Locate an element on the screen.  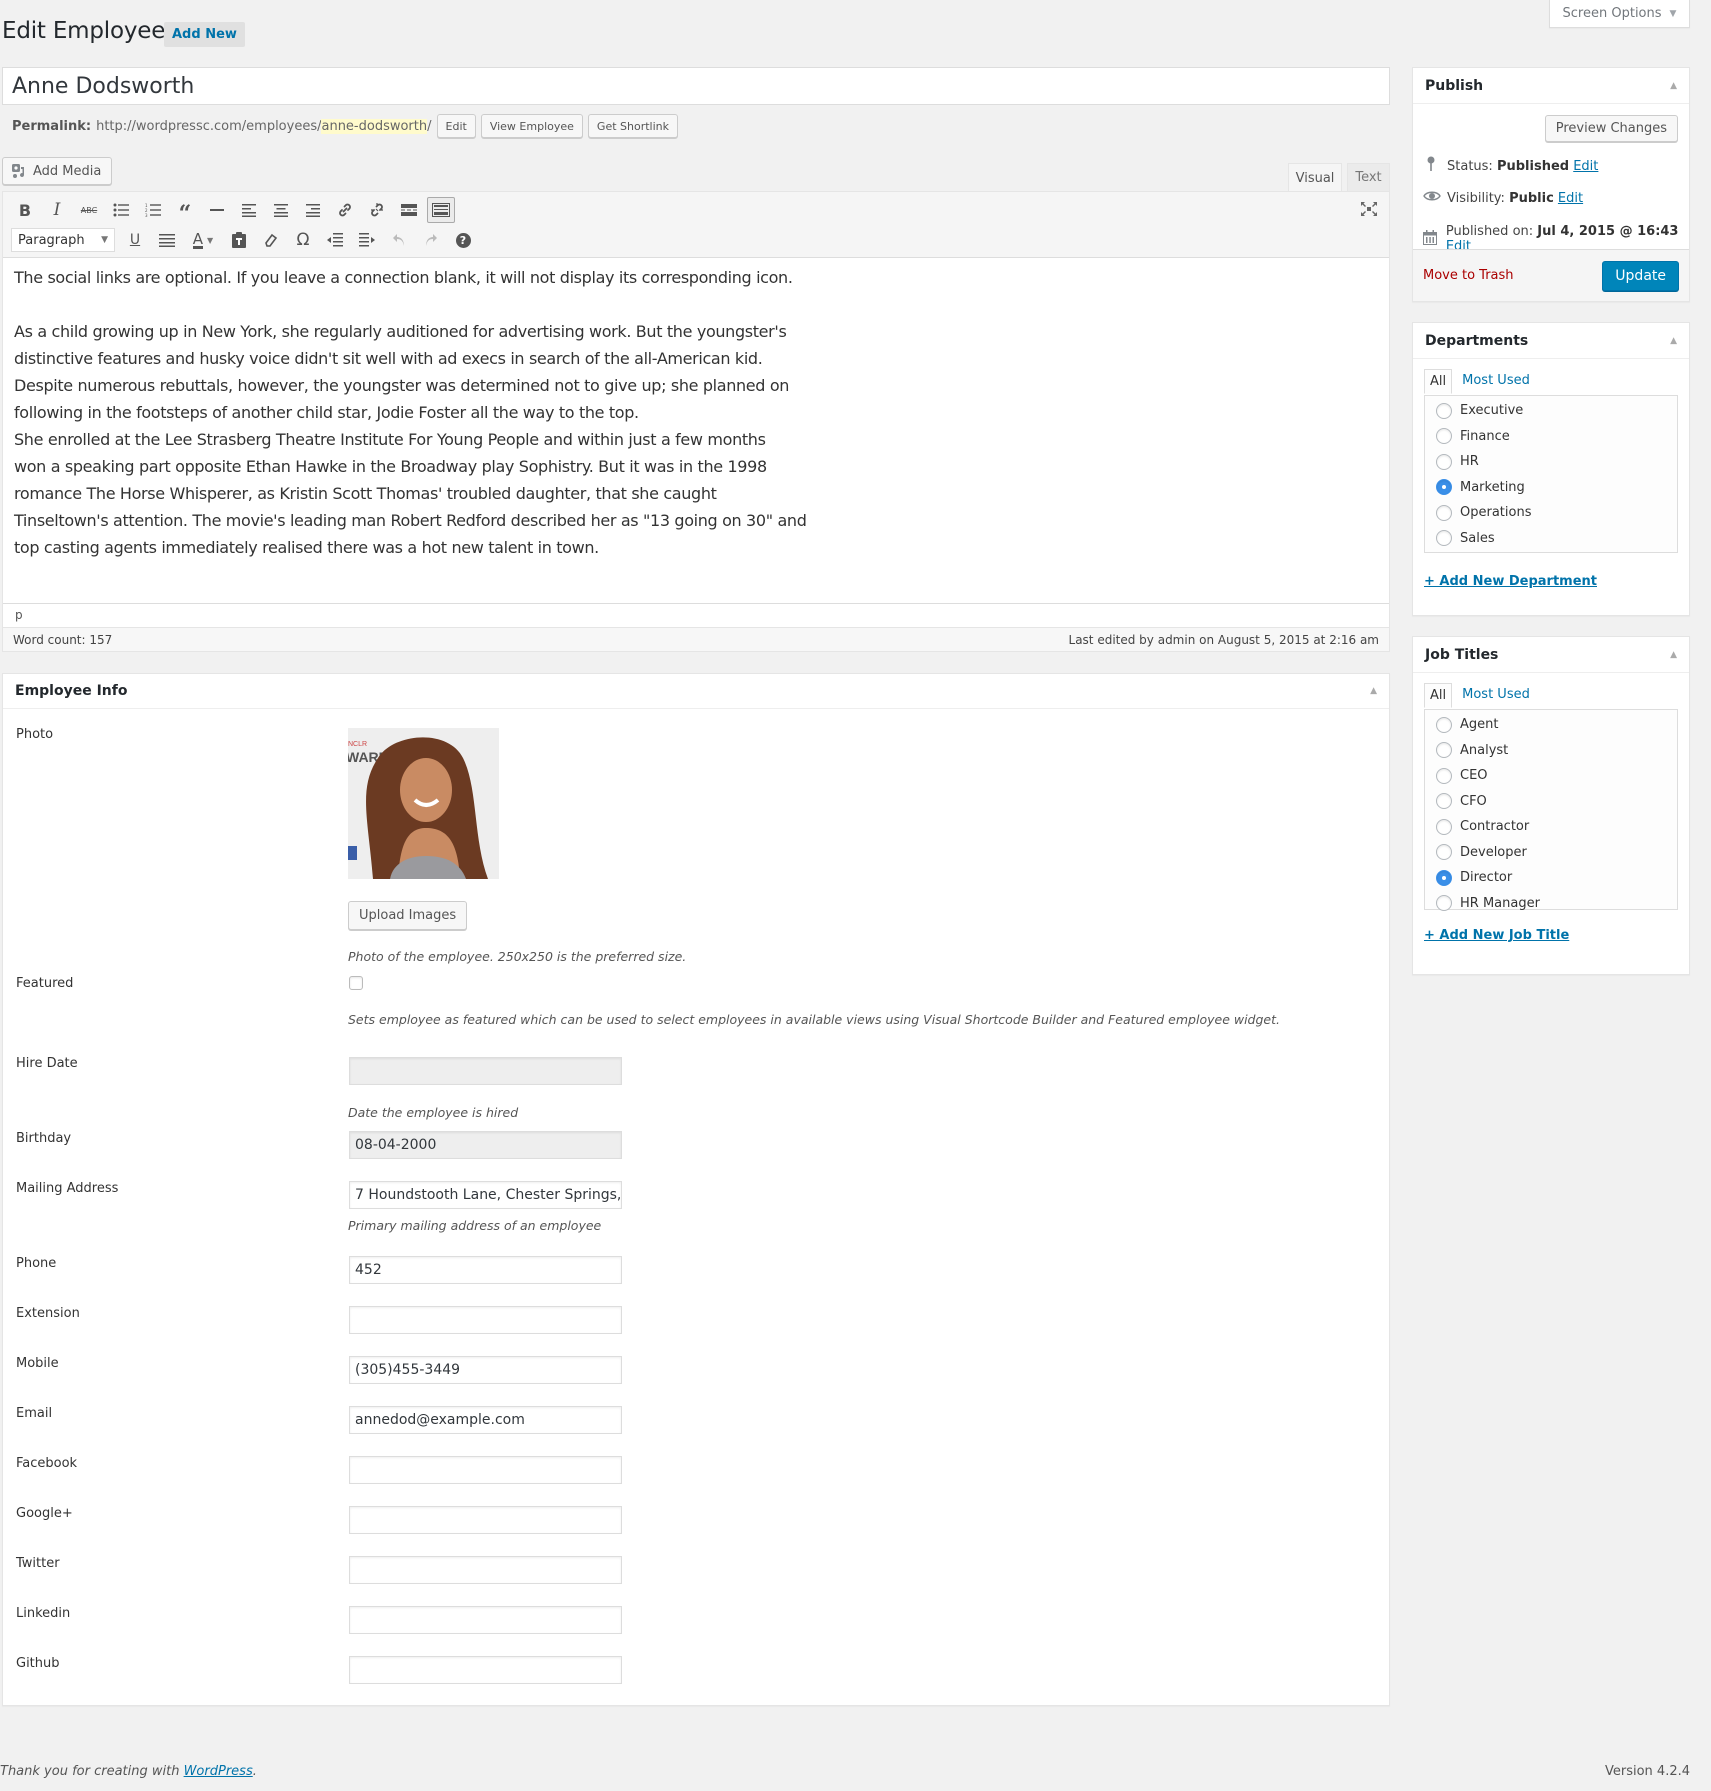
job-title-option: Analyst is located at coordinates (1551, 751).